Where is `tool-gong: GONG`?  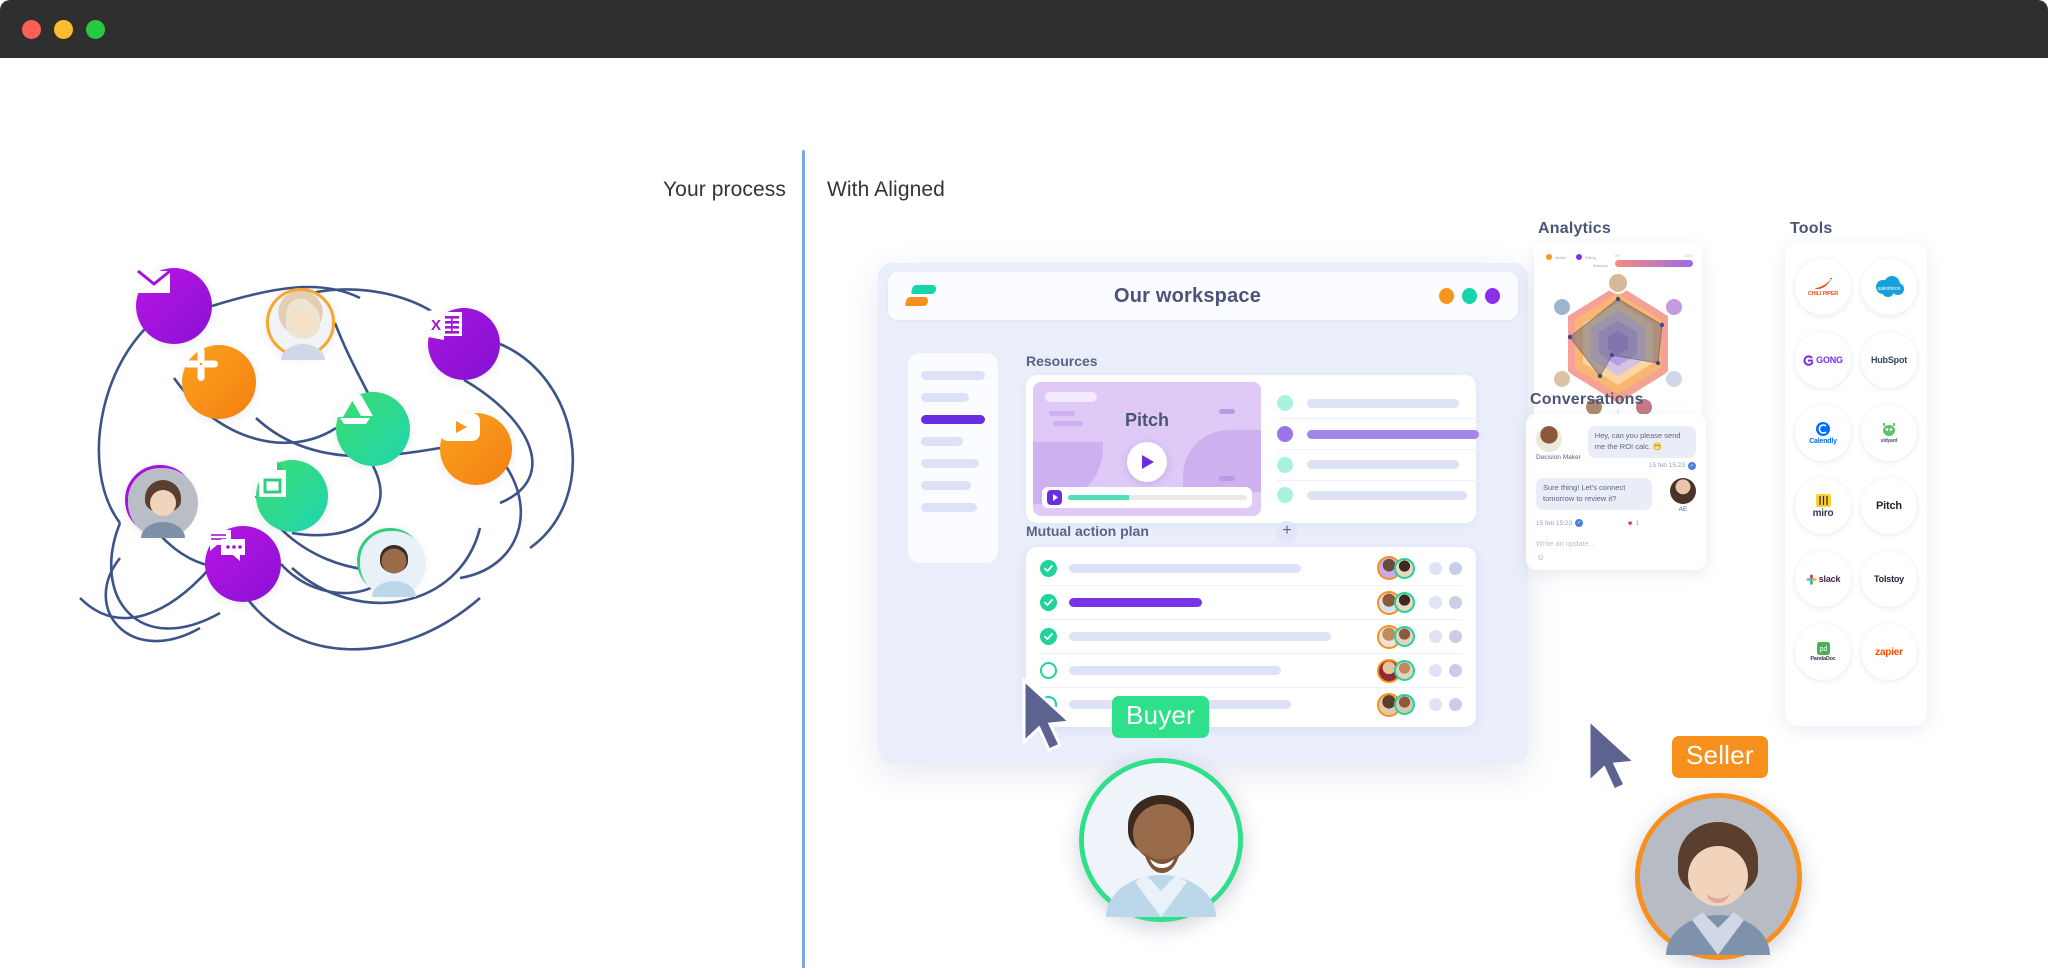
tool-gong: GONG is located at coordinates (1823, 360).